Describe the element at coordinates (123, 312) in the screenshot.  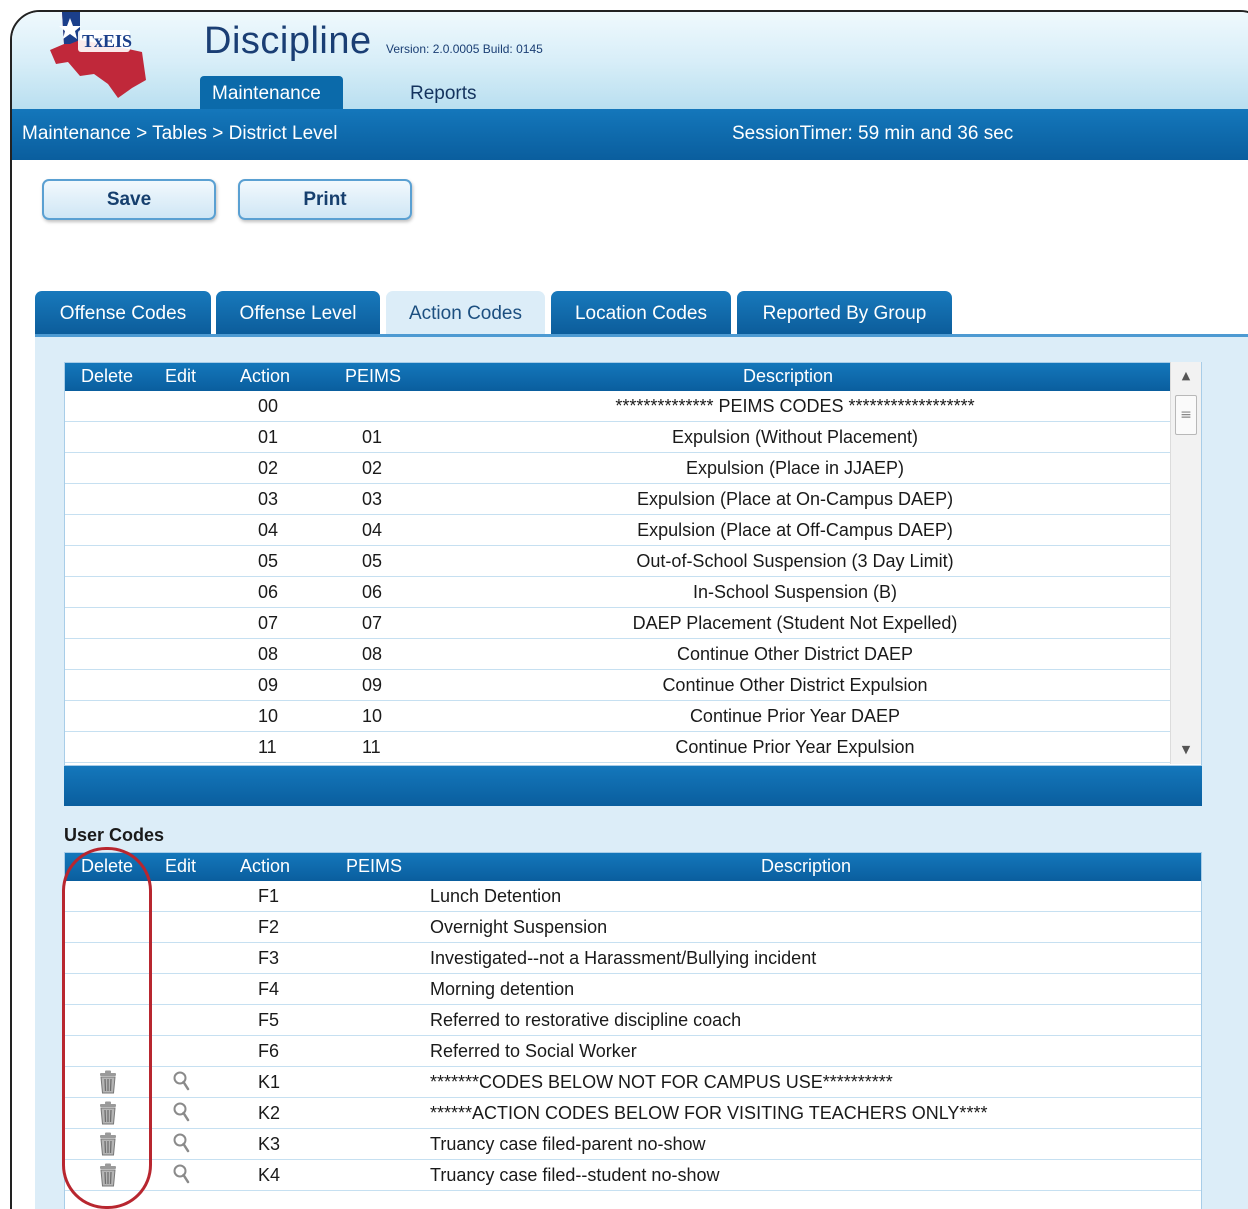
I see `tab-offense-codes: Offense Codes` at that location.